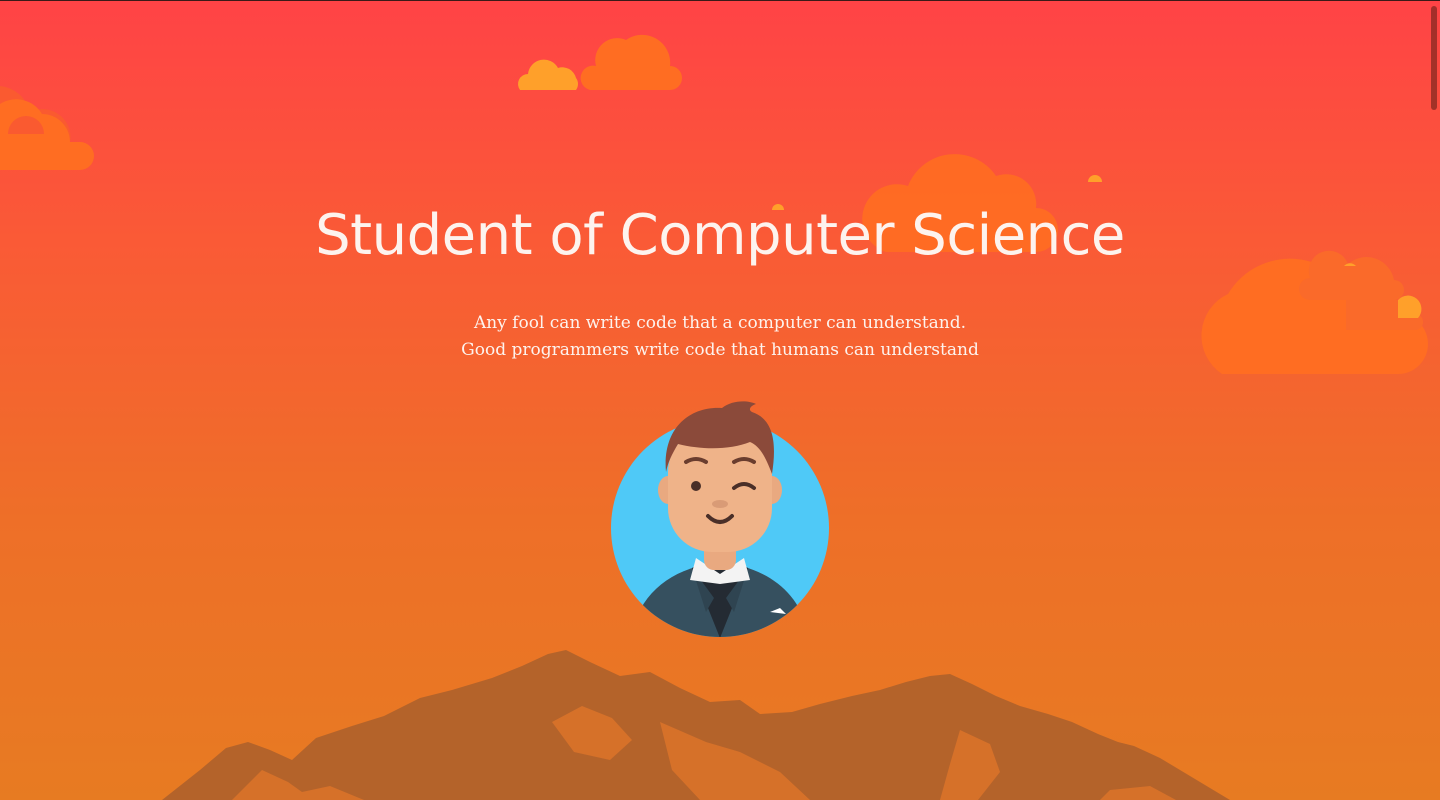 The height and width of the screenshot is (800, 1440). Describe the element at coordinates (1434, 58) in the screenshot. I see `scrollbar-thumb` at that location.